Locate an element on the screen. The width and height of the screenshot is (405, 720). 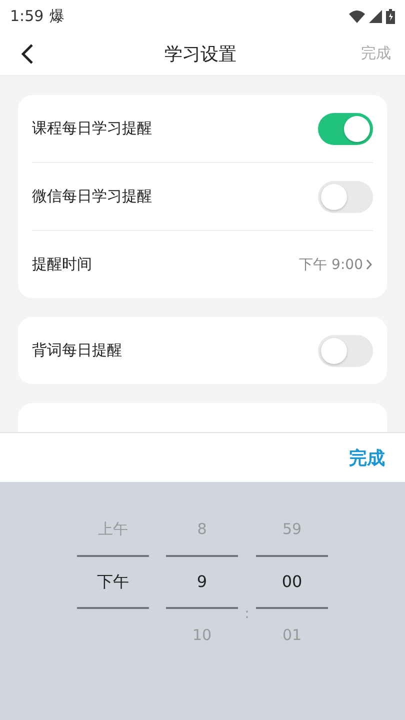
notification-icon: 爆 is located at coordinates (57, 16).